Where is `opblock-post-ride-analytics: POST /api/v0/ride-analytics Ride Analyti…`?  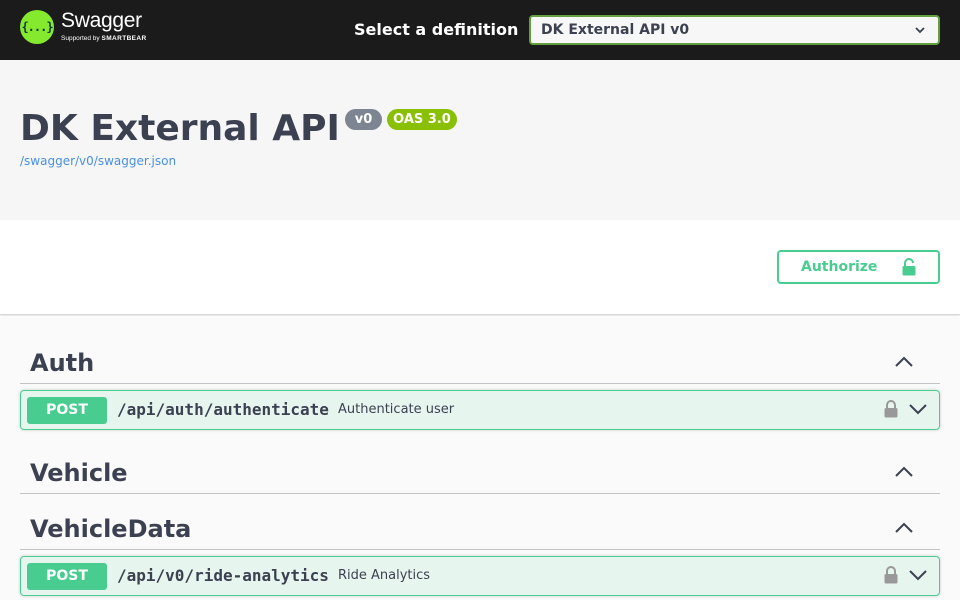 opblock-post-ride-analytics: POST /api/v0/ride-analytics Ride Analyti… is located at coordinates (480, 576).